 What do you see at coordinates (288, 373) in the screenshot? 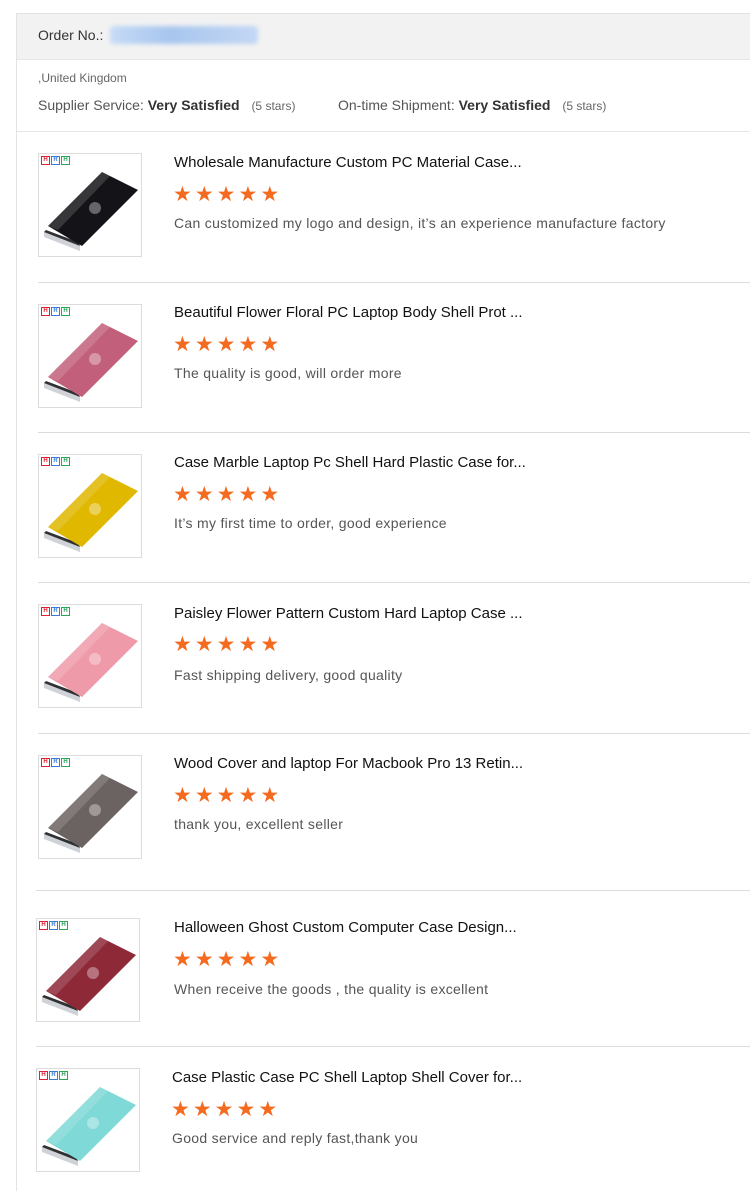
I see `review-comment: The quality is good, will order more` at bounding box center [288, 373].